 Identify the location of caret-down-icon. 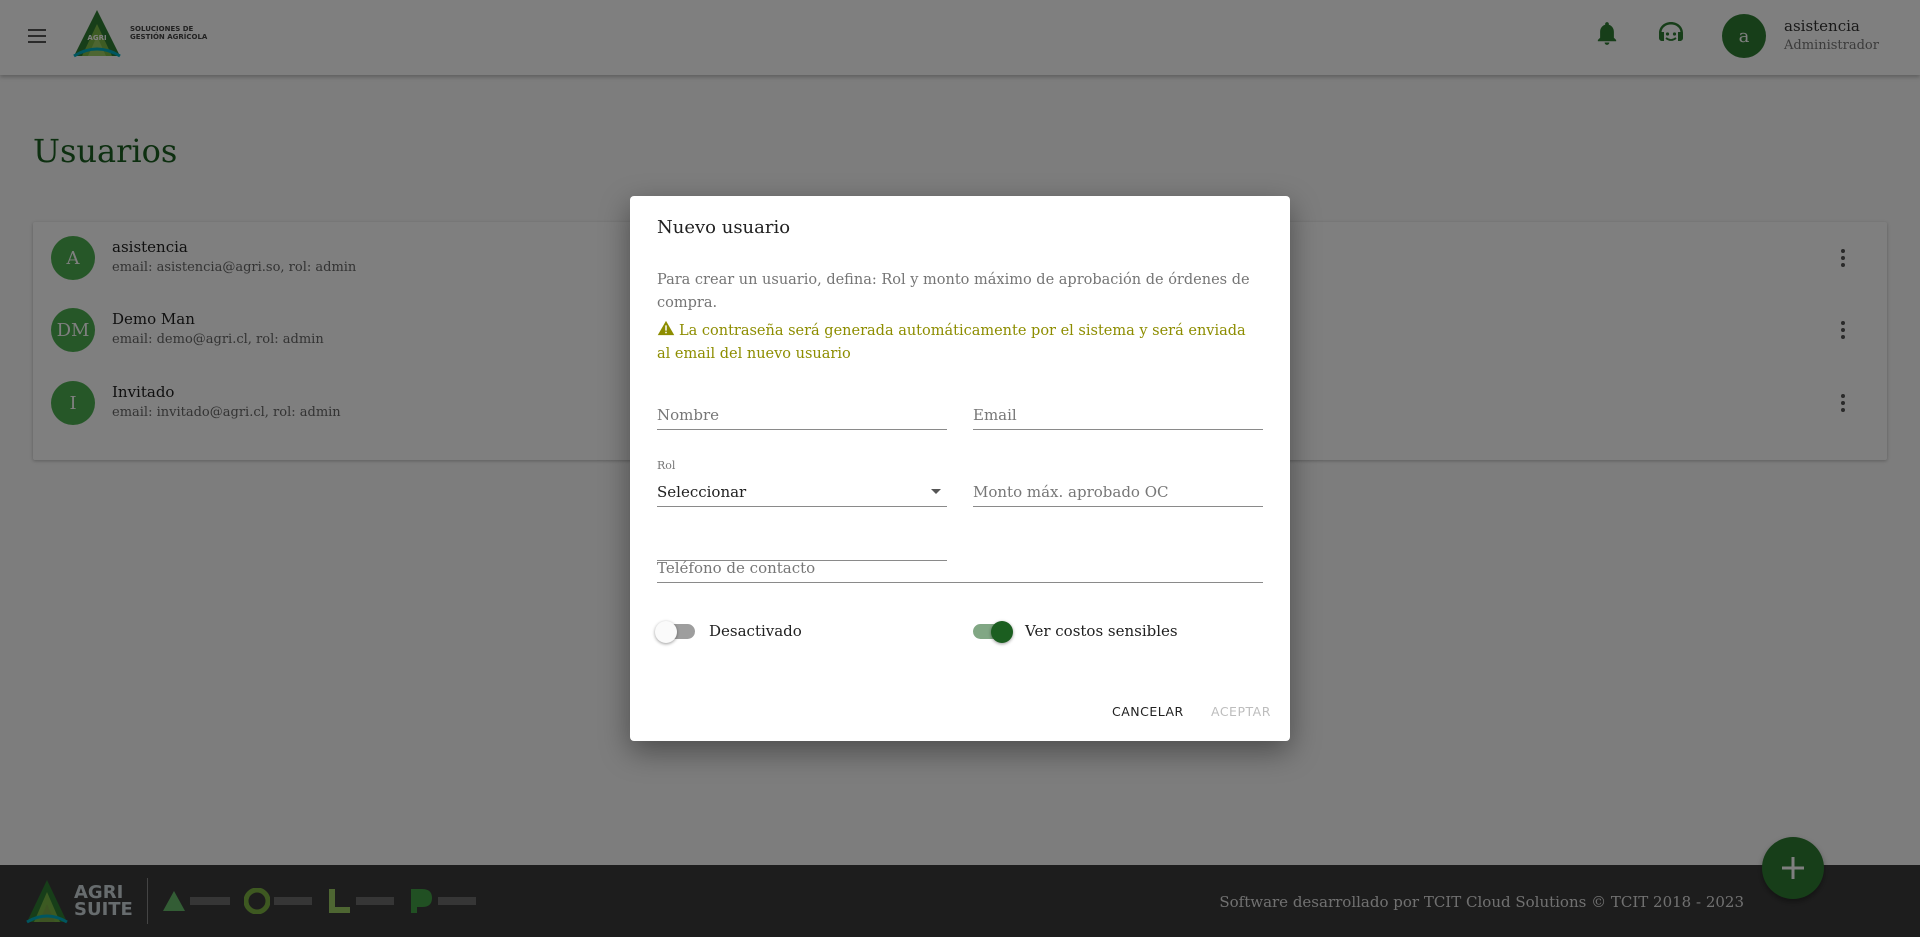
(936, 491).